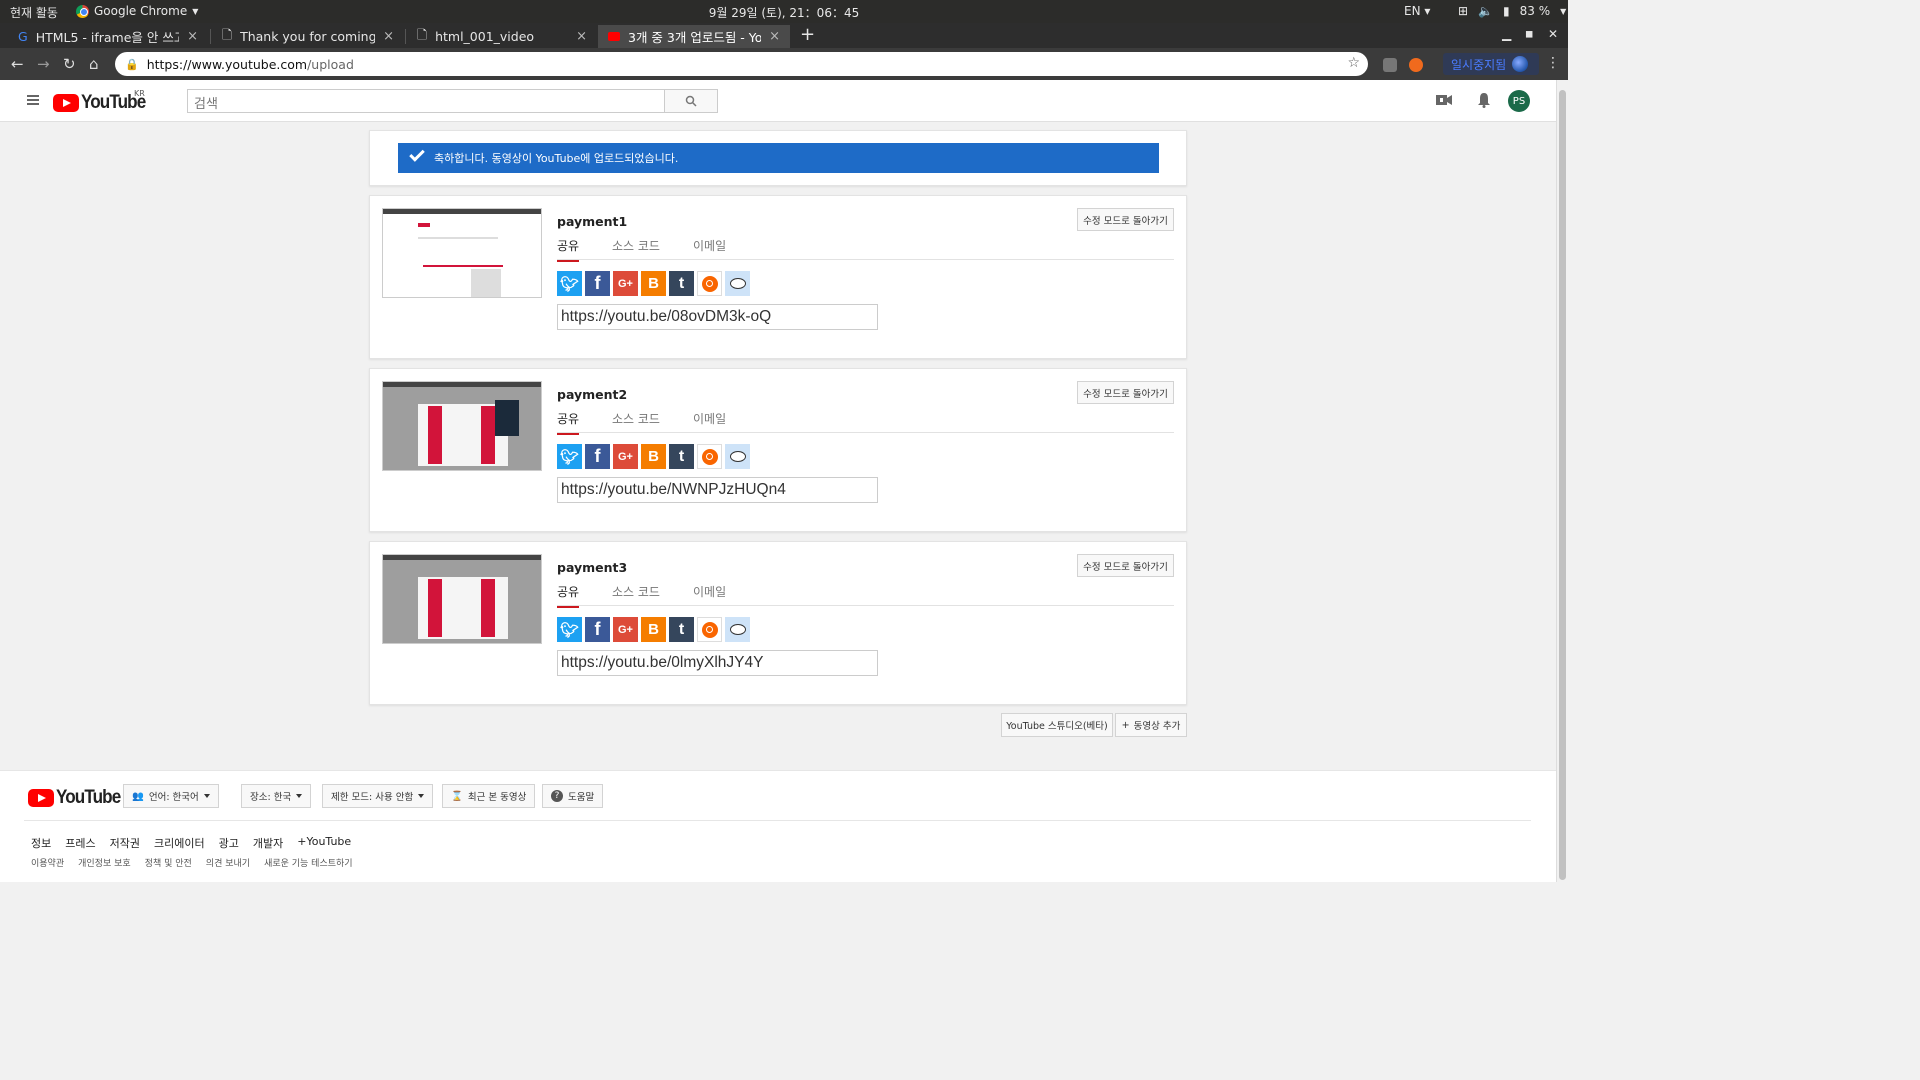 The height and width of the screenshot is (1080, 1920). I want to click on notifications-bell-icon, so click(1484, 100).